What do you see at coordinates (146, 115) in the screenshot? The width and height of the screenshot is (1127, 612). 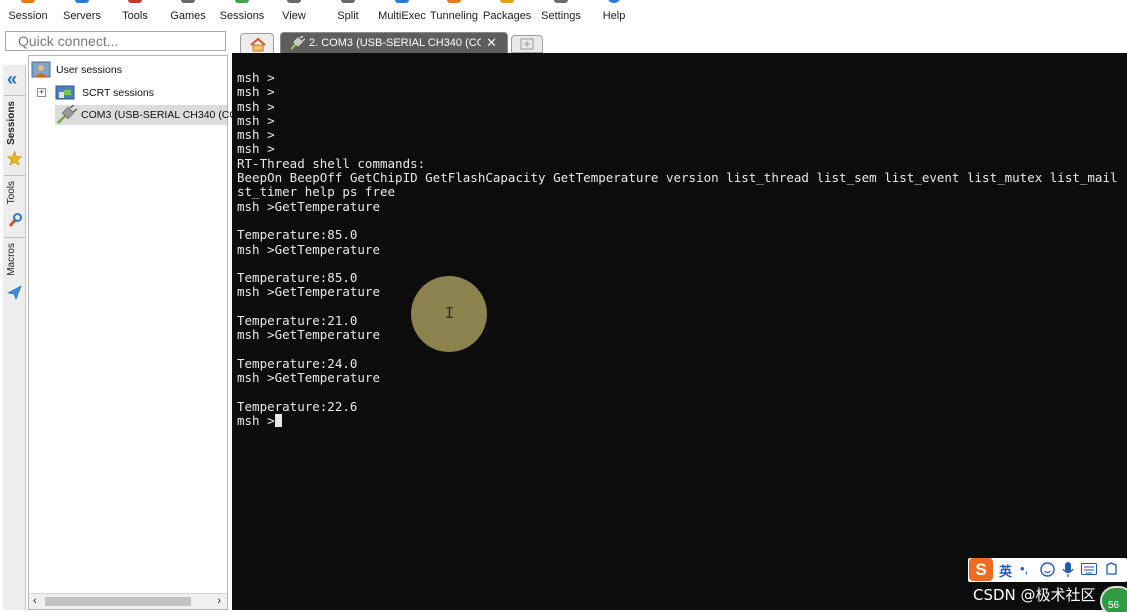 I see `tree-item-com3: COM3 (USB-SERIAL CH340 (CC` at bounding box center [146, 115].